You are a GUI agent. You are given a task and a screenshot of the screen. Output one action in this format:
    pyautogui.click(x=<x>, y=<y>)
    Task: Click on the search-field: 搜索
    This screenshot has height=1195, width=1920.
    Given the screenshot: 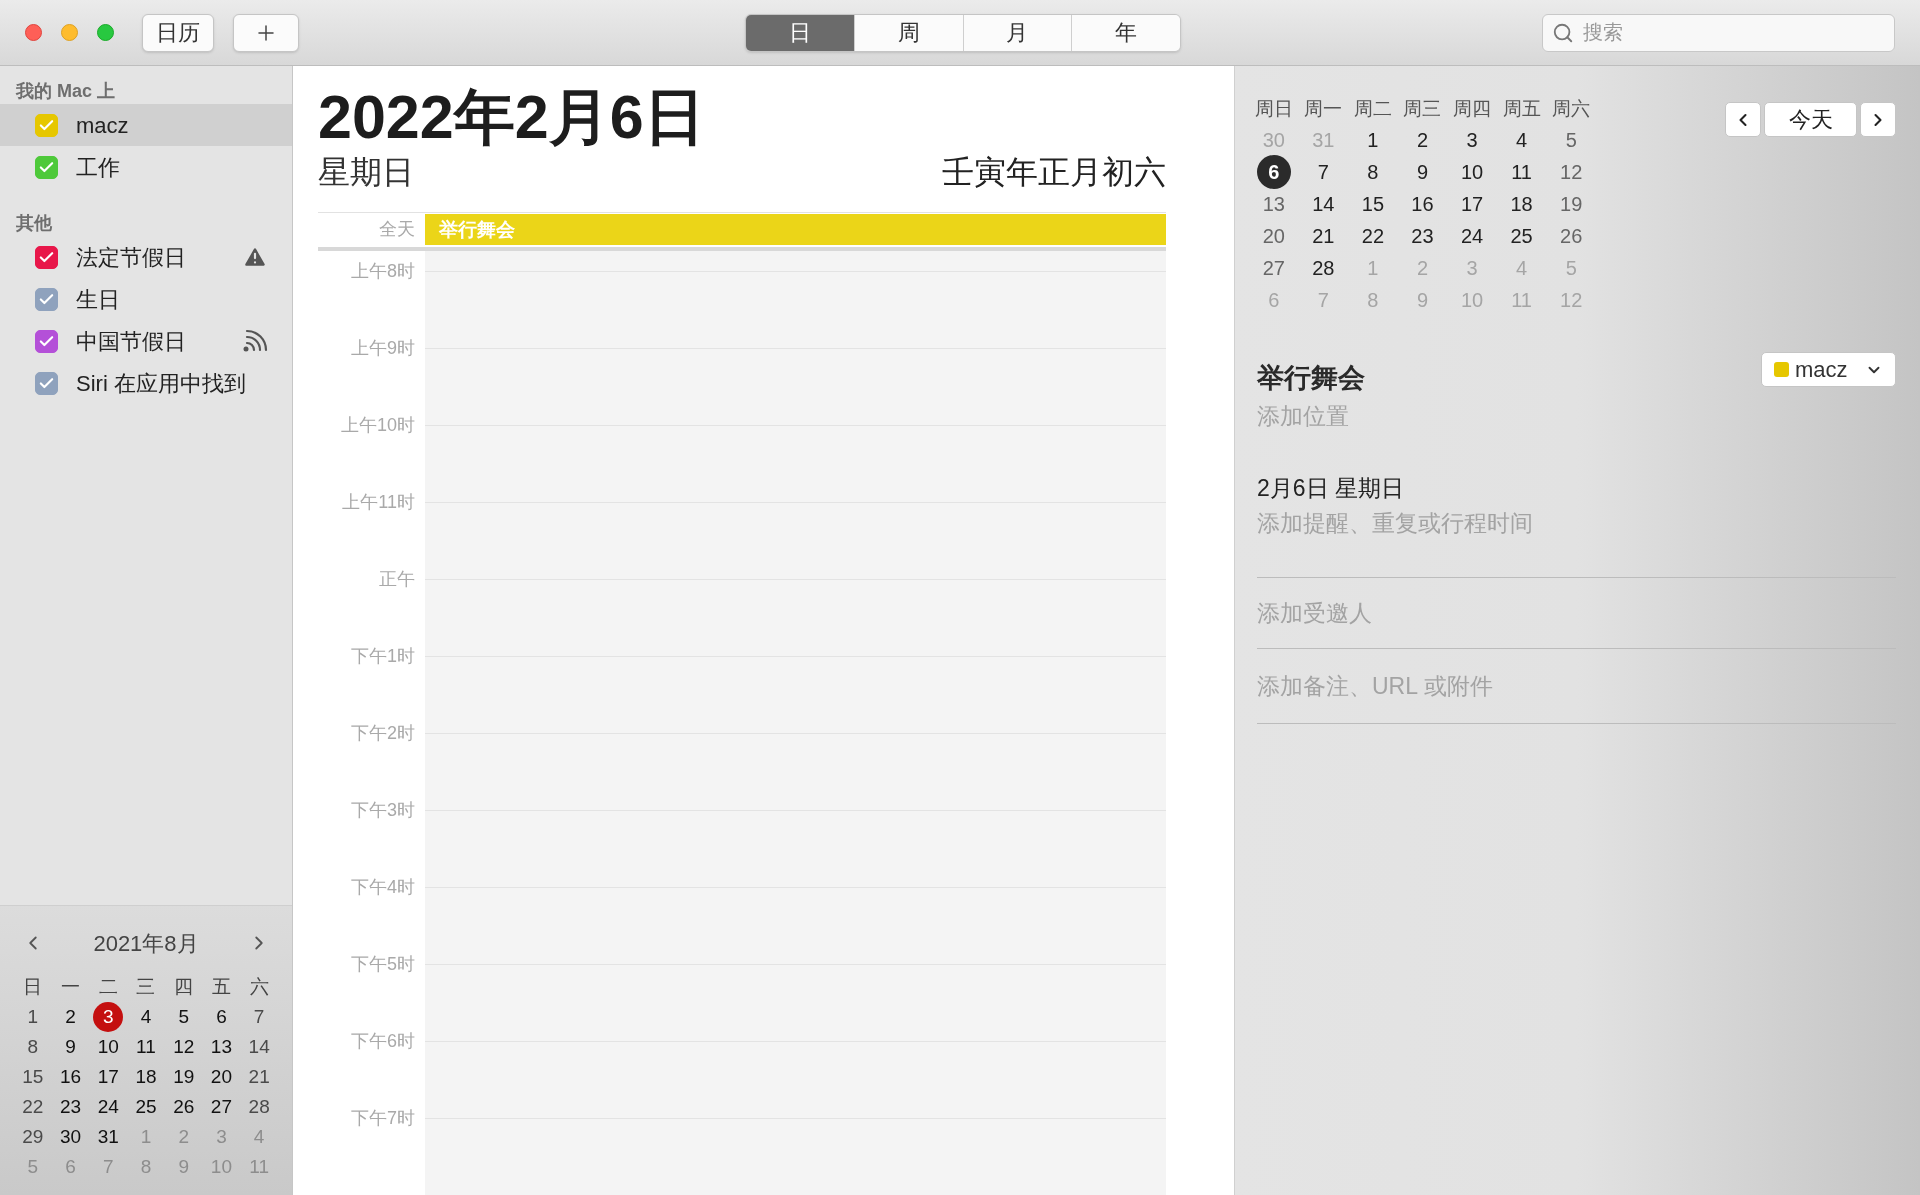 What is the action you would take?
    pyautogui.click(x=1718, y=32)
    